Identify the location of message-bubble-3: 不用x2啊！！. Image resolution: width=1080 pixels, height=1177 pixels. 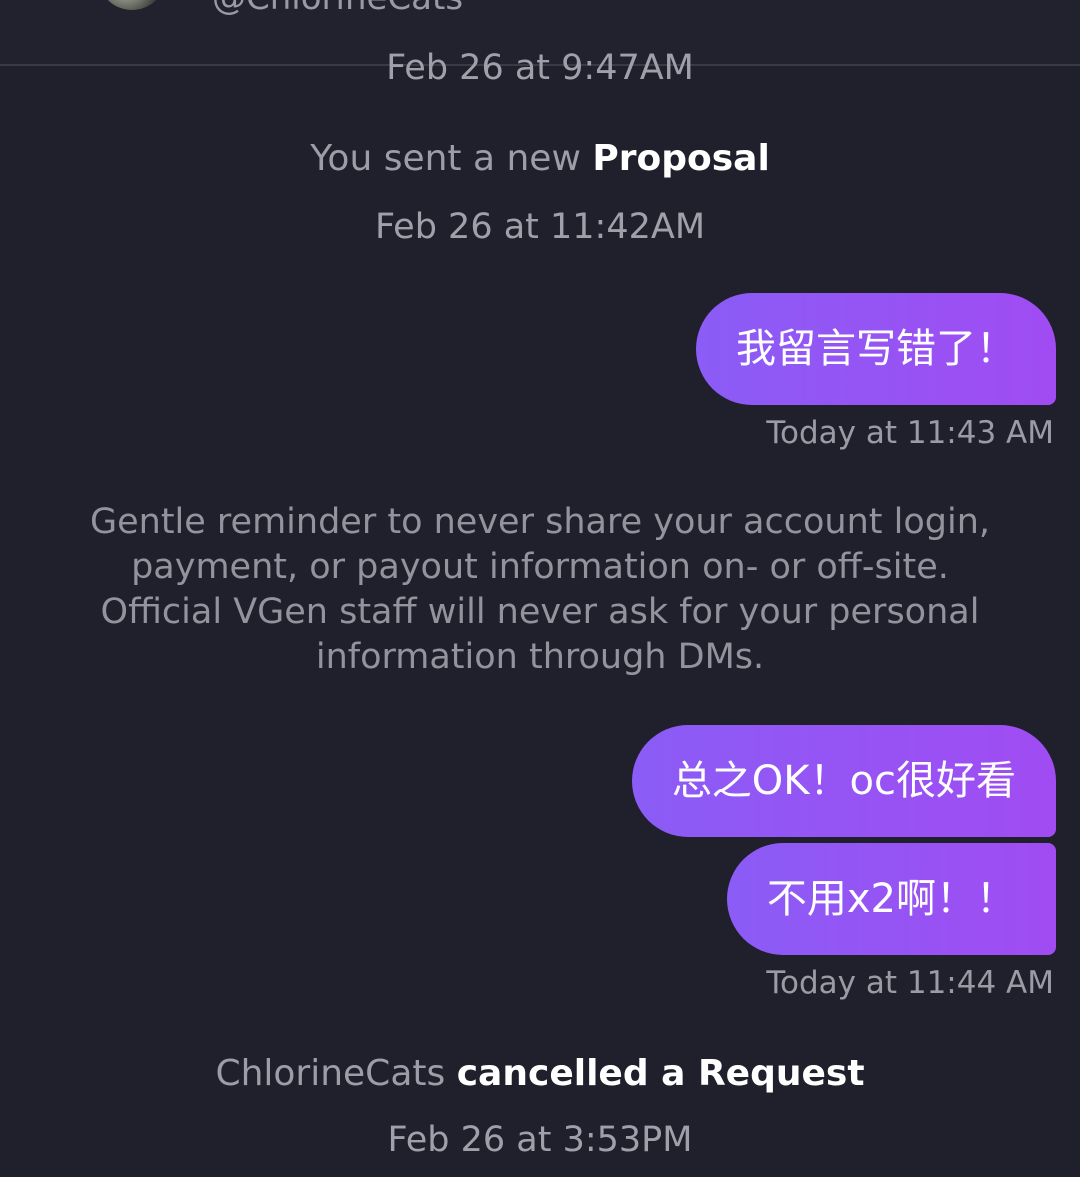
(891, 899).